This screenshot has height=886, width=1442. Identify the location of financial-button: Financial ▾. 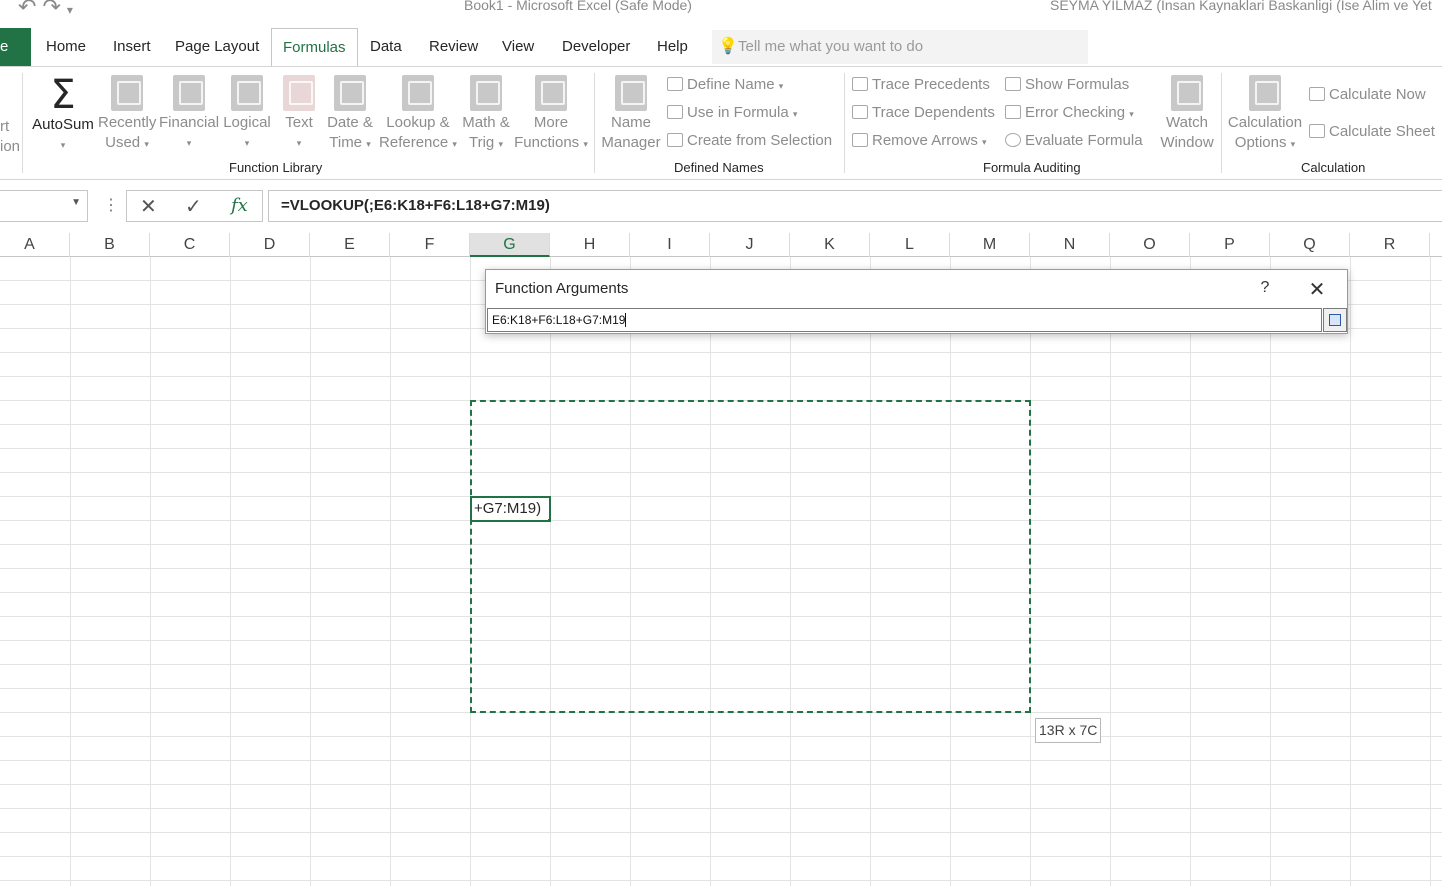
(189, 114).